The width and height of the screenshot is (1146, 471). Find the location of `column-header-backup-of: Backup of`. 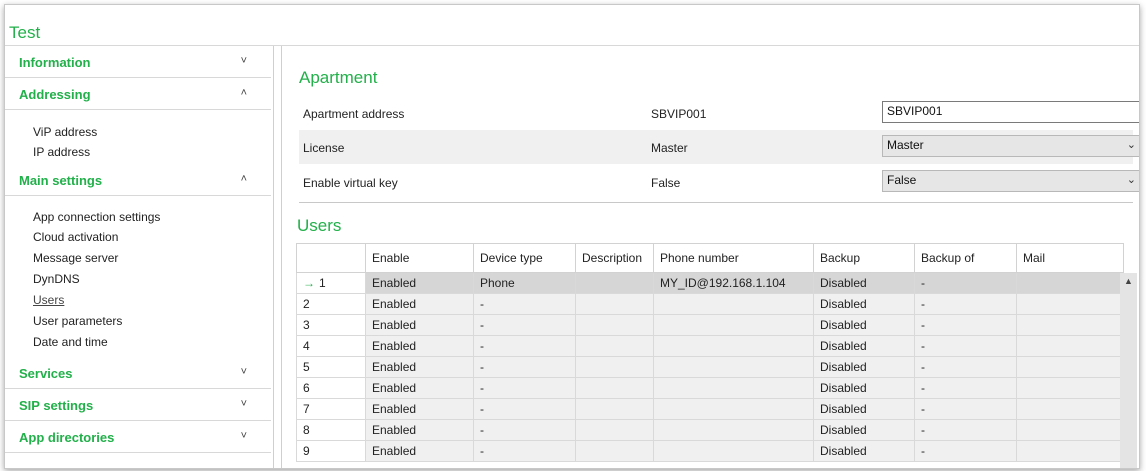

column-header-backup-of: Backup of is located at coordinates (965, 258).